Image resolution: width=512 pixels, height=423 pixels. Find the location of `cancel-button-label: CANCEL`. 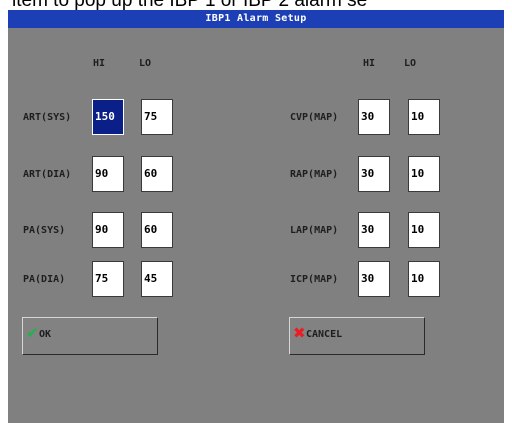

cancel-button-label: CANCEL is located at coordinates (324, 334).